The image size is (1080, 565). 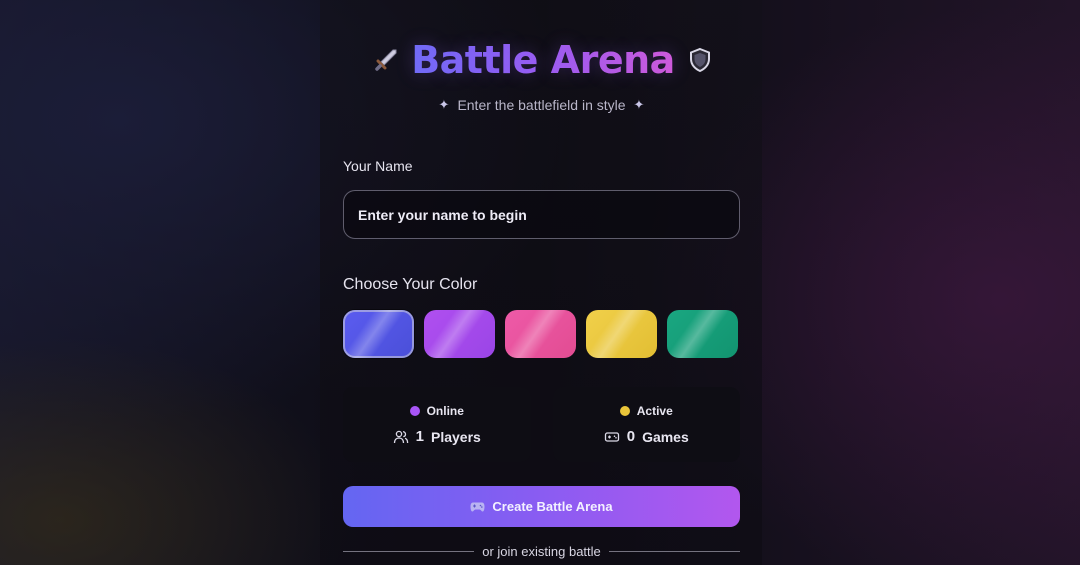 I want to click on sword-icon, so click(x=386, y=60).